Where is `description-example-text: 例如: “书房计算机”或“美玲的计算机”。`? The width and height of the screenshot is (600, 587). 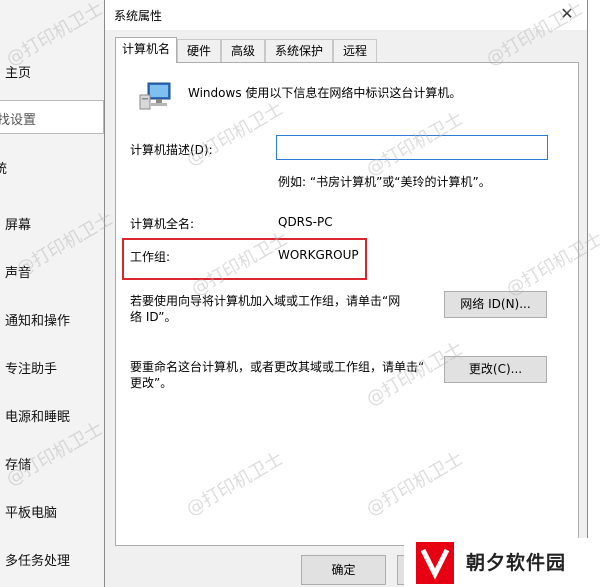
description-example-text: 例如: “书房计算机”或“美玲的计算机”。 is located at coordinates (384, 182).